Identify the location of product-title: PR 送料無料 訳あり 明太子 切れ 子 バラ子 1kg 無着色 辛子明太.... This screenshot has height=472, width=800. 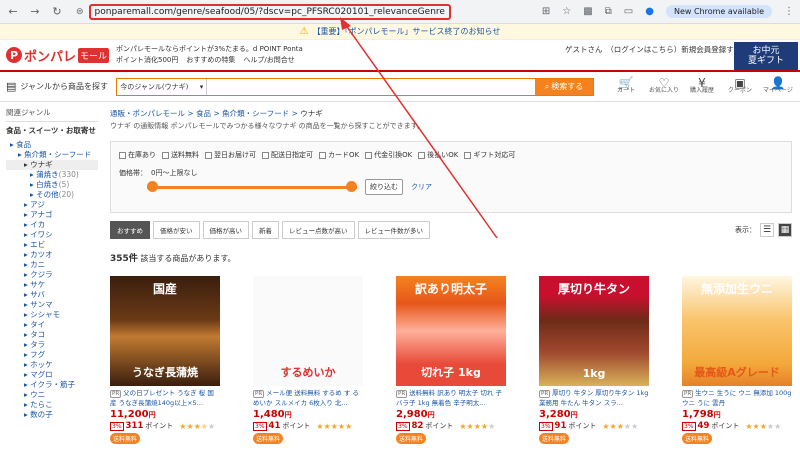
(451, 398).